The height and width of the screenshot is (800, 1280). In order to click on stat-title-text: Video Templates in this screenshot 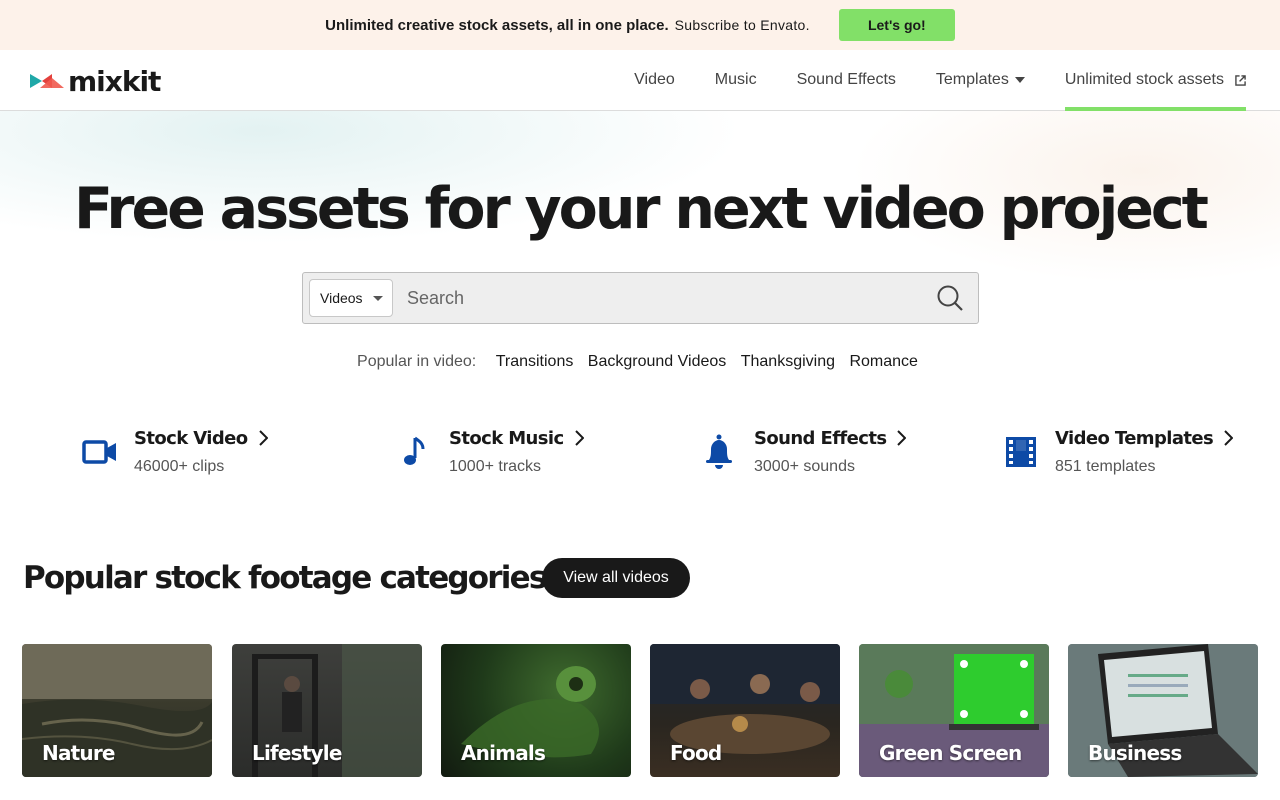, I will do `click(1134, 438)`.